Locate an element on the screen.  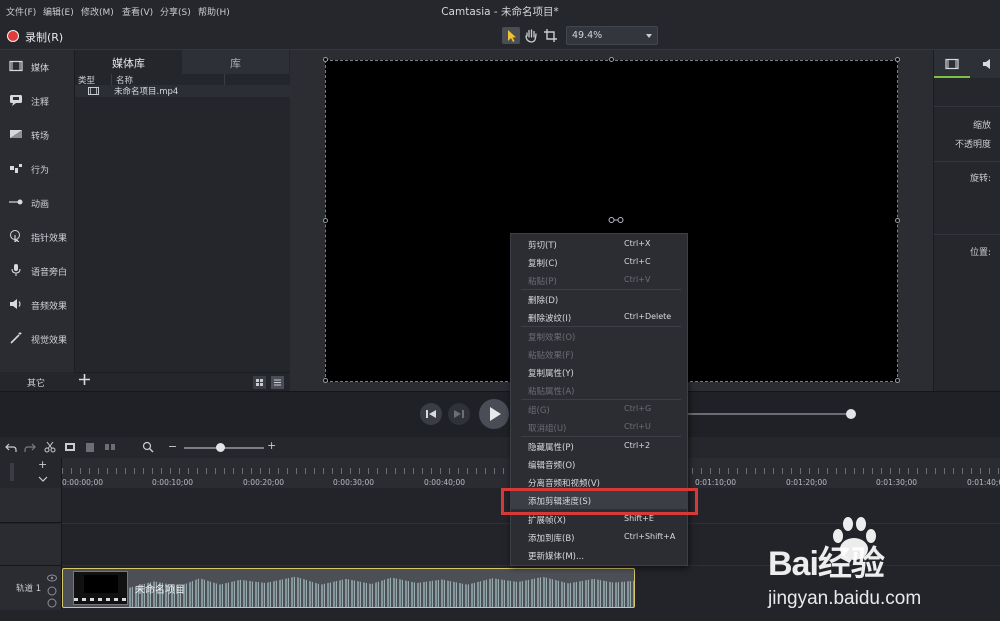
lock-icon is located at coordinates (52, 591).